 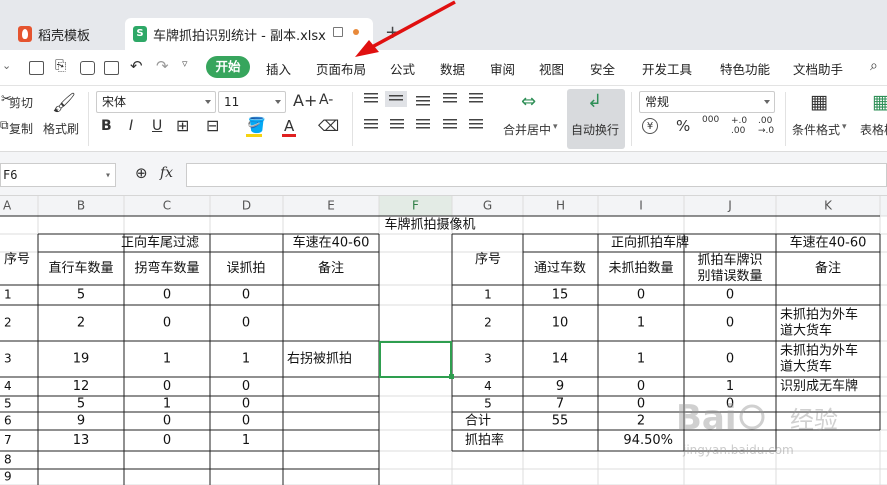 What do you see at coordinates (87, 68) in the screenshot?
I see `print-icon` at bounding box center [87, 68].